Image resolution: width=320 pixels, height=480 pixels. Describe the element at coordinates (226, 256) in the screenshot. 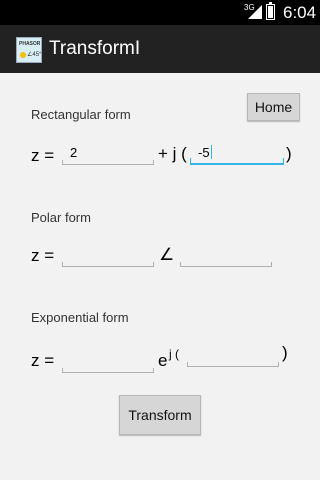

I see `angle-input` at that location.